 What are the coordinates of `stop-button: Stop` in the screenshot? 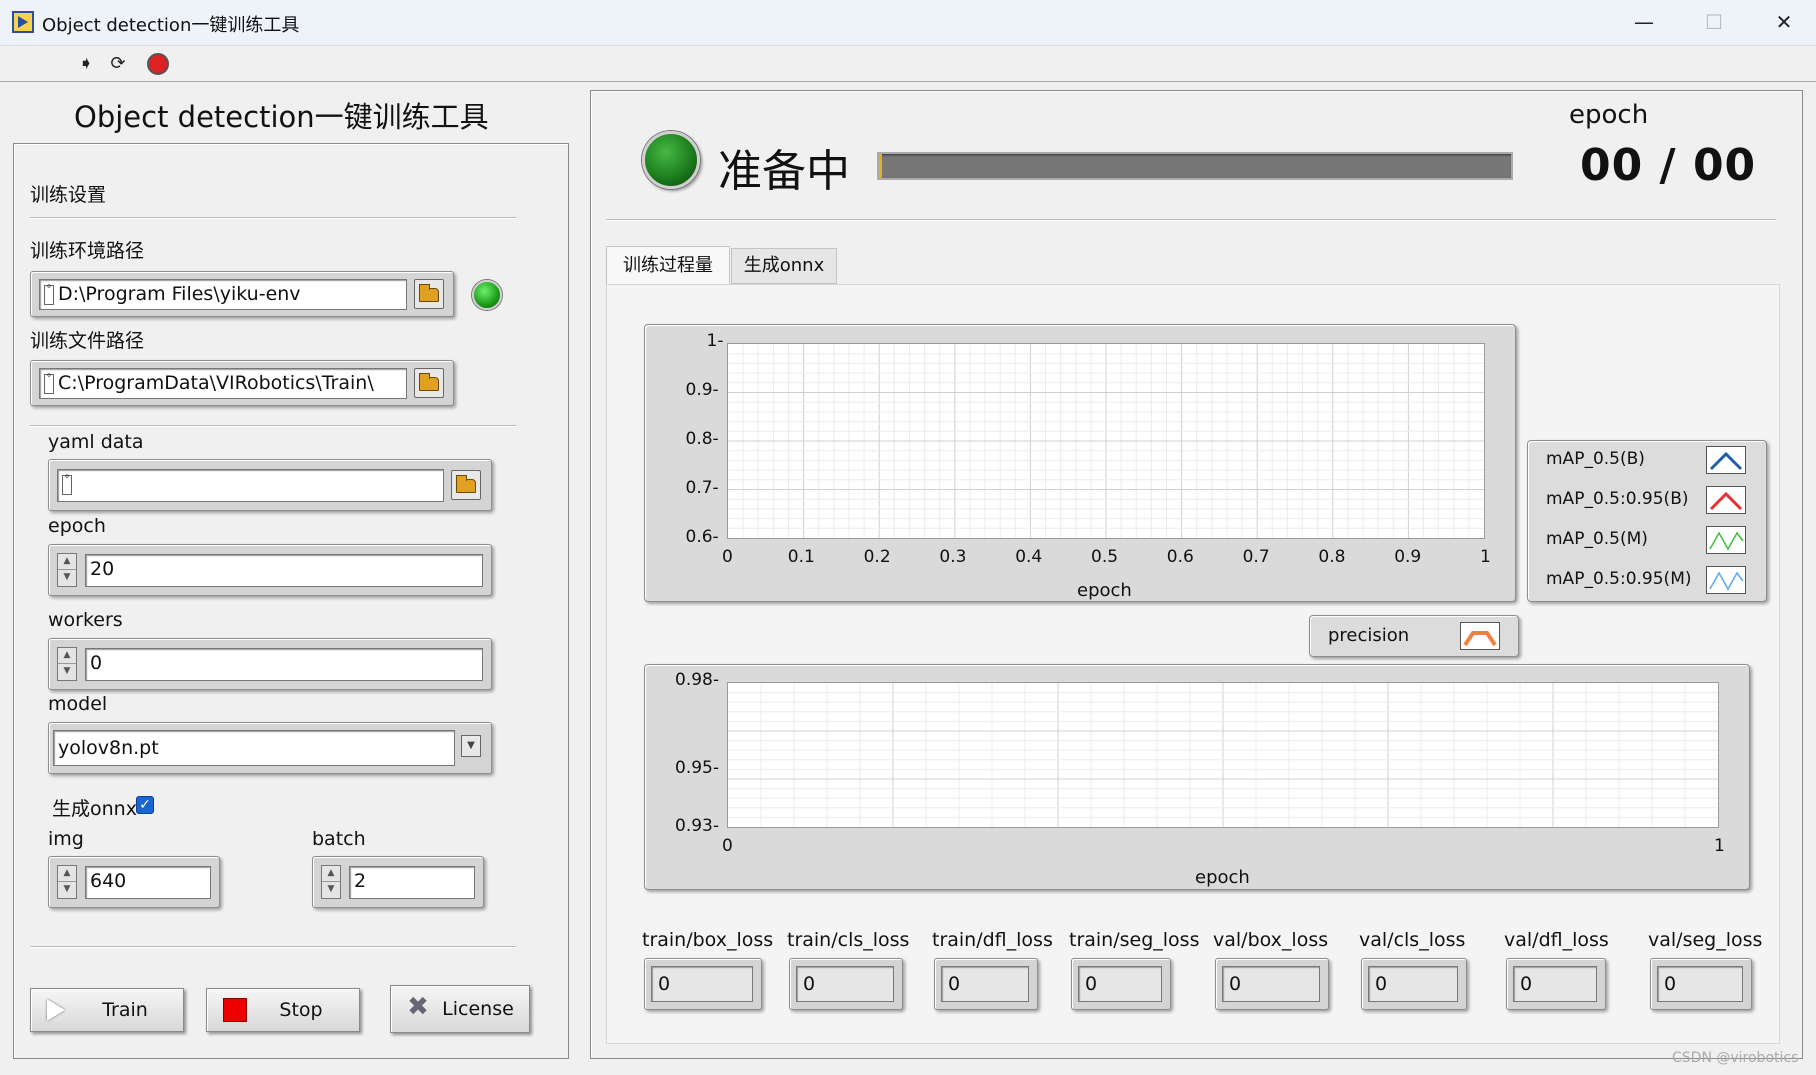 It's located at (283, 1010).